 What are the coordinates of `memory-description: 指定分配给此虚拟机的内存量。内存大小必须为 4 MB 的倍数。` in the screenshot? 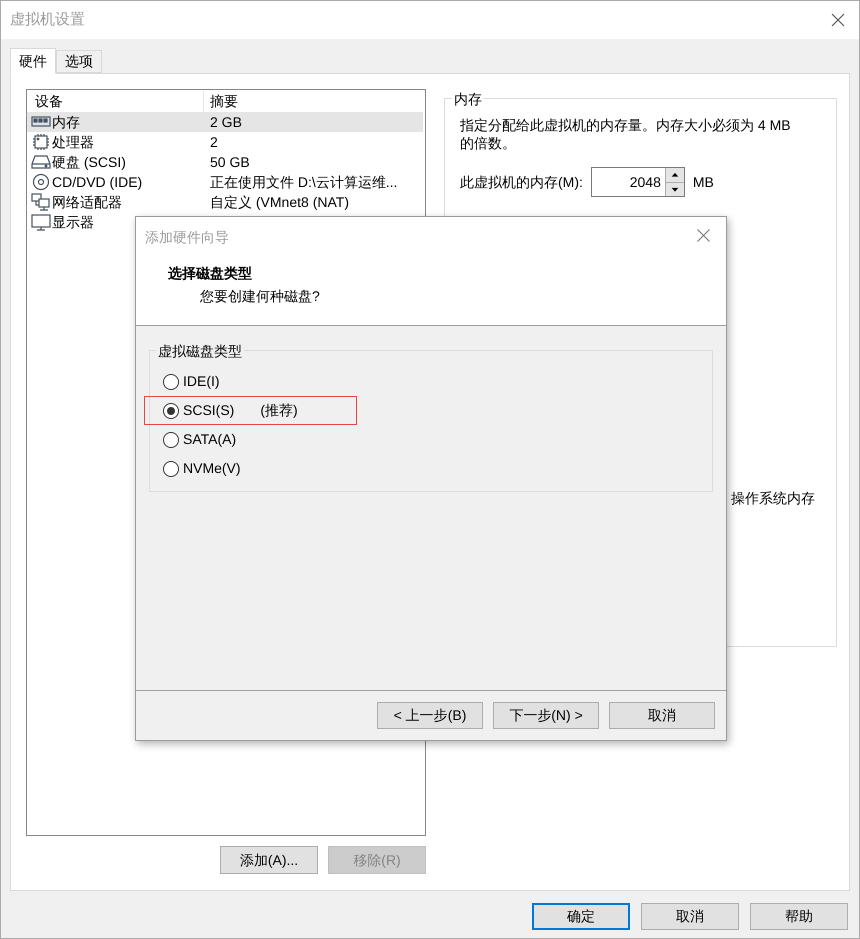 It's located at (626, 134).